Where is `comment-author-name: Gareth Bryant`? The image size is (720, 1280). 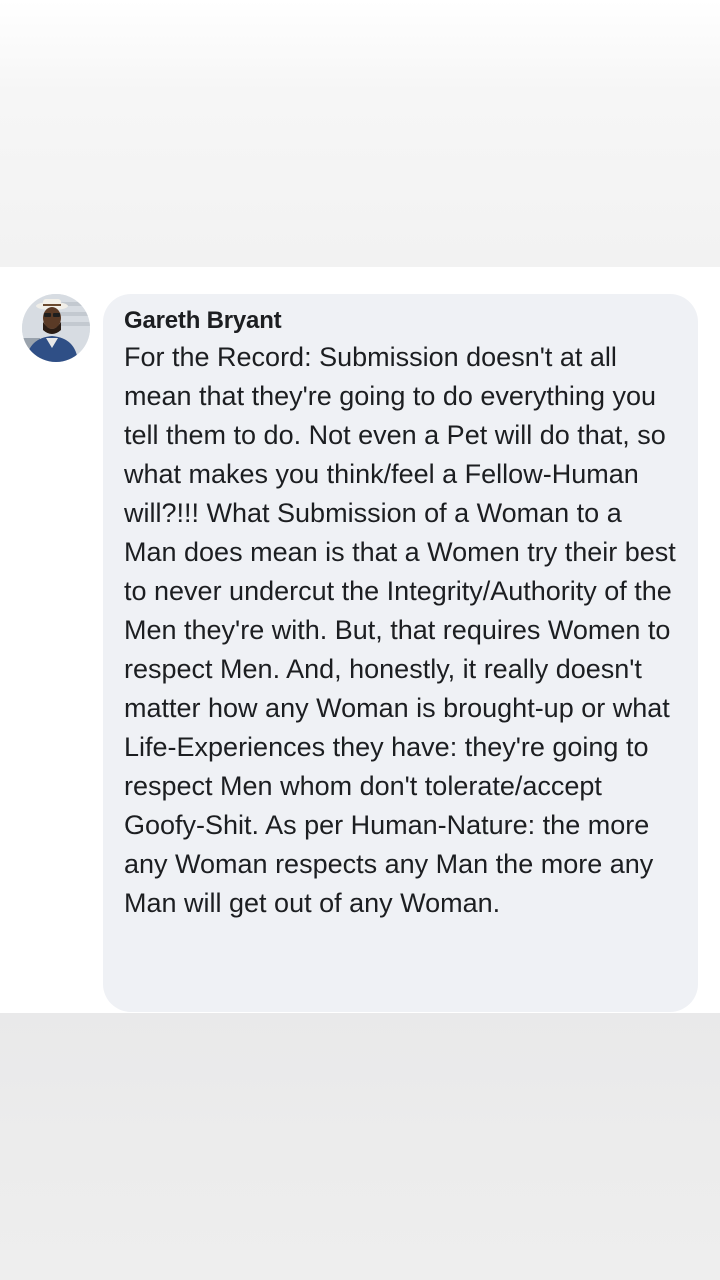 comment-author-name: Gareth Bryant is located at coordinates (401, 321).